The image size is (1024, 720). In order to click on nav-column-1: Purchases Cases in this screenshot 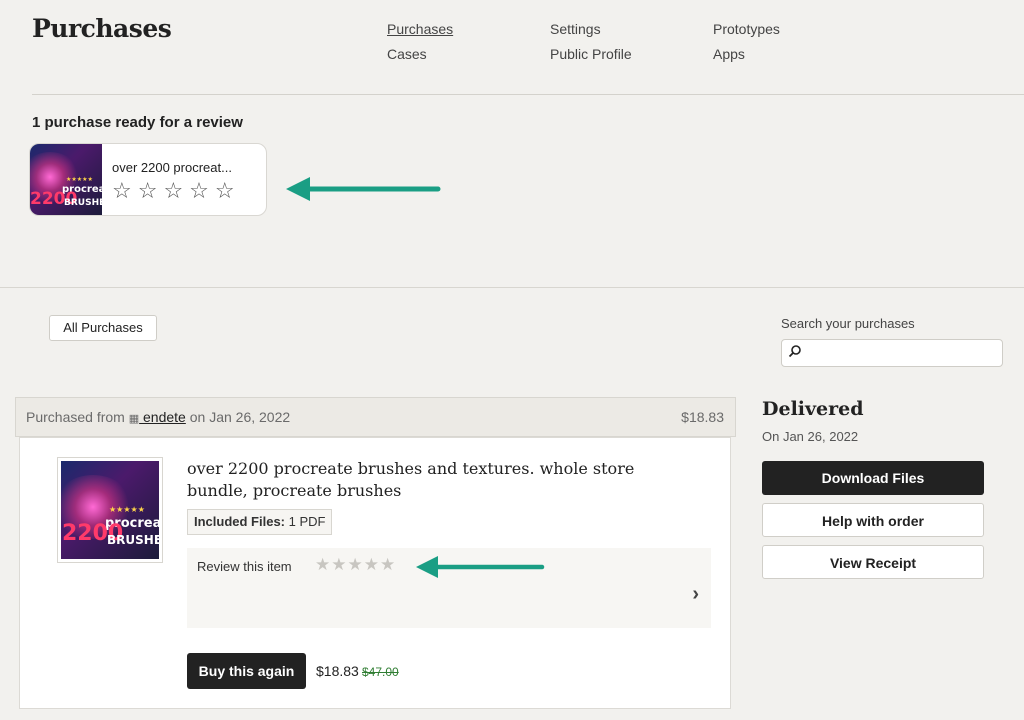, I will do `click(420, 45)`.